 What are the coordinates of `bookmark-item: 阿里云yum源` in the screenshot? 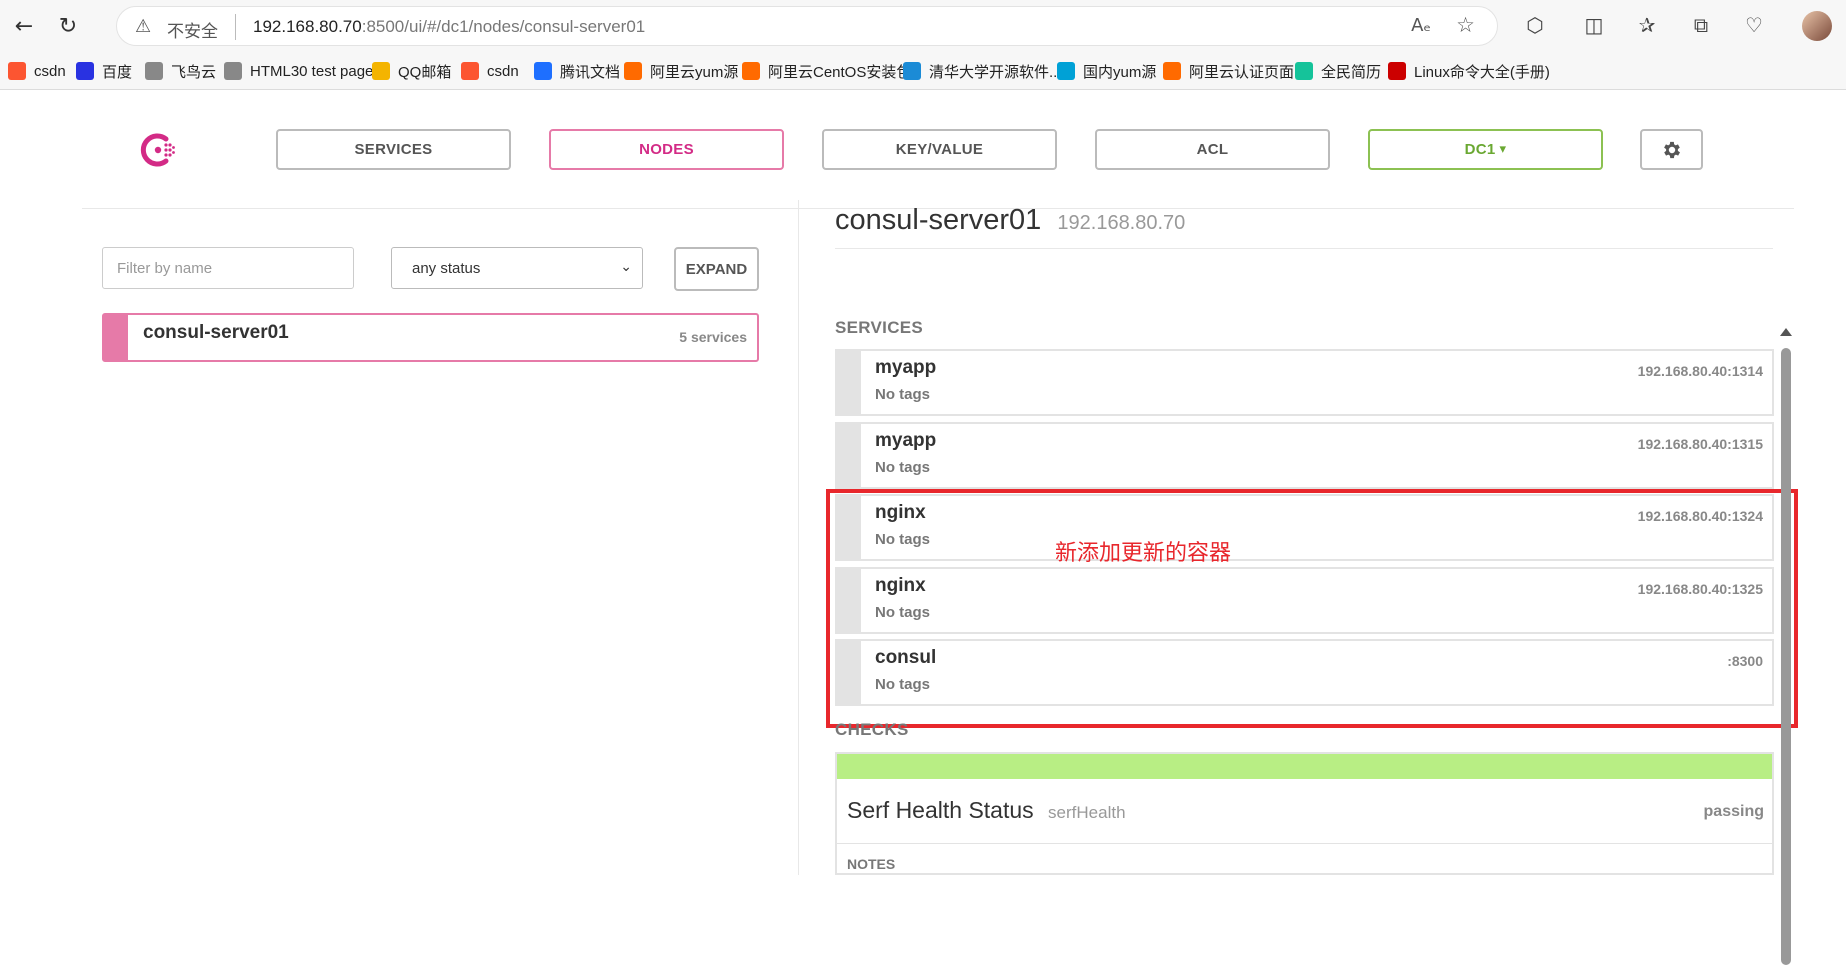 It's located at (681, 71).